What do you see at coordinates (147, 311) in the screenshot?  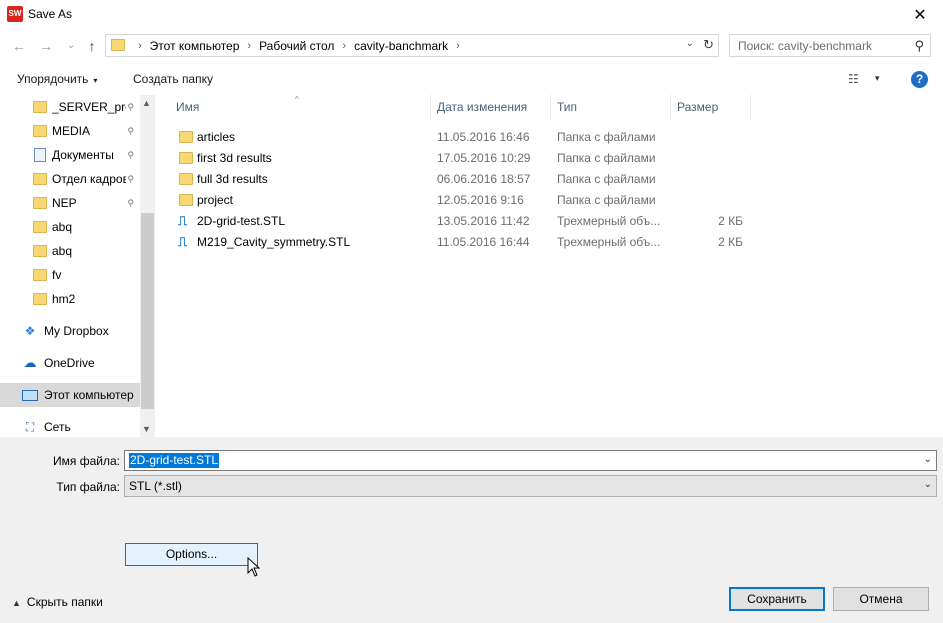 I see `nav-scrollbar-thumb` at bounding box center [147, 311].